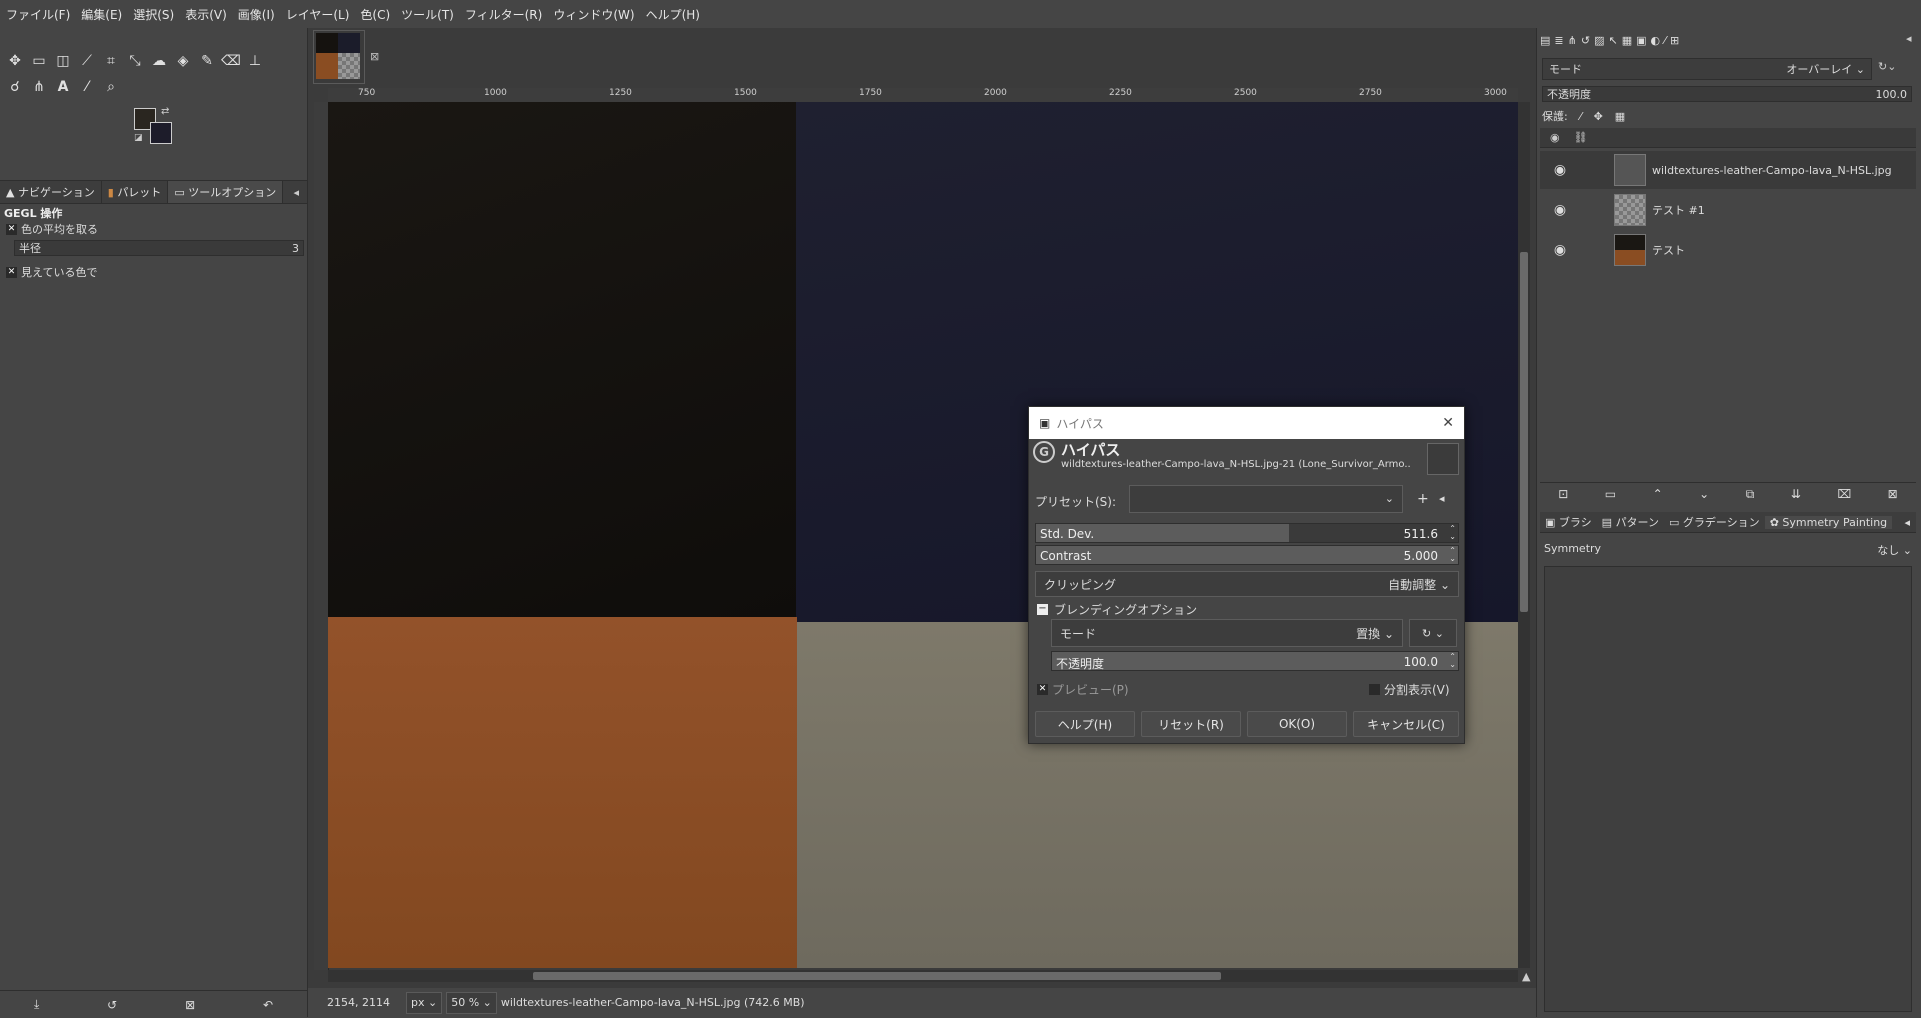  What do you see at coordinates (427, 14) in the screenshot?
I see `menu-tools: ツール(T)` at bounding box center [427, 14].